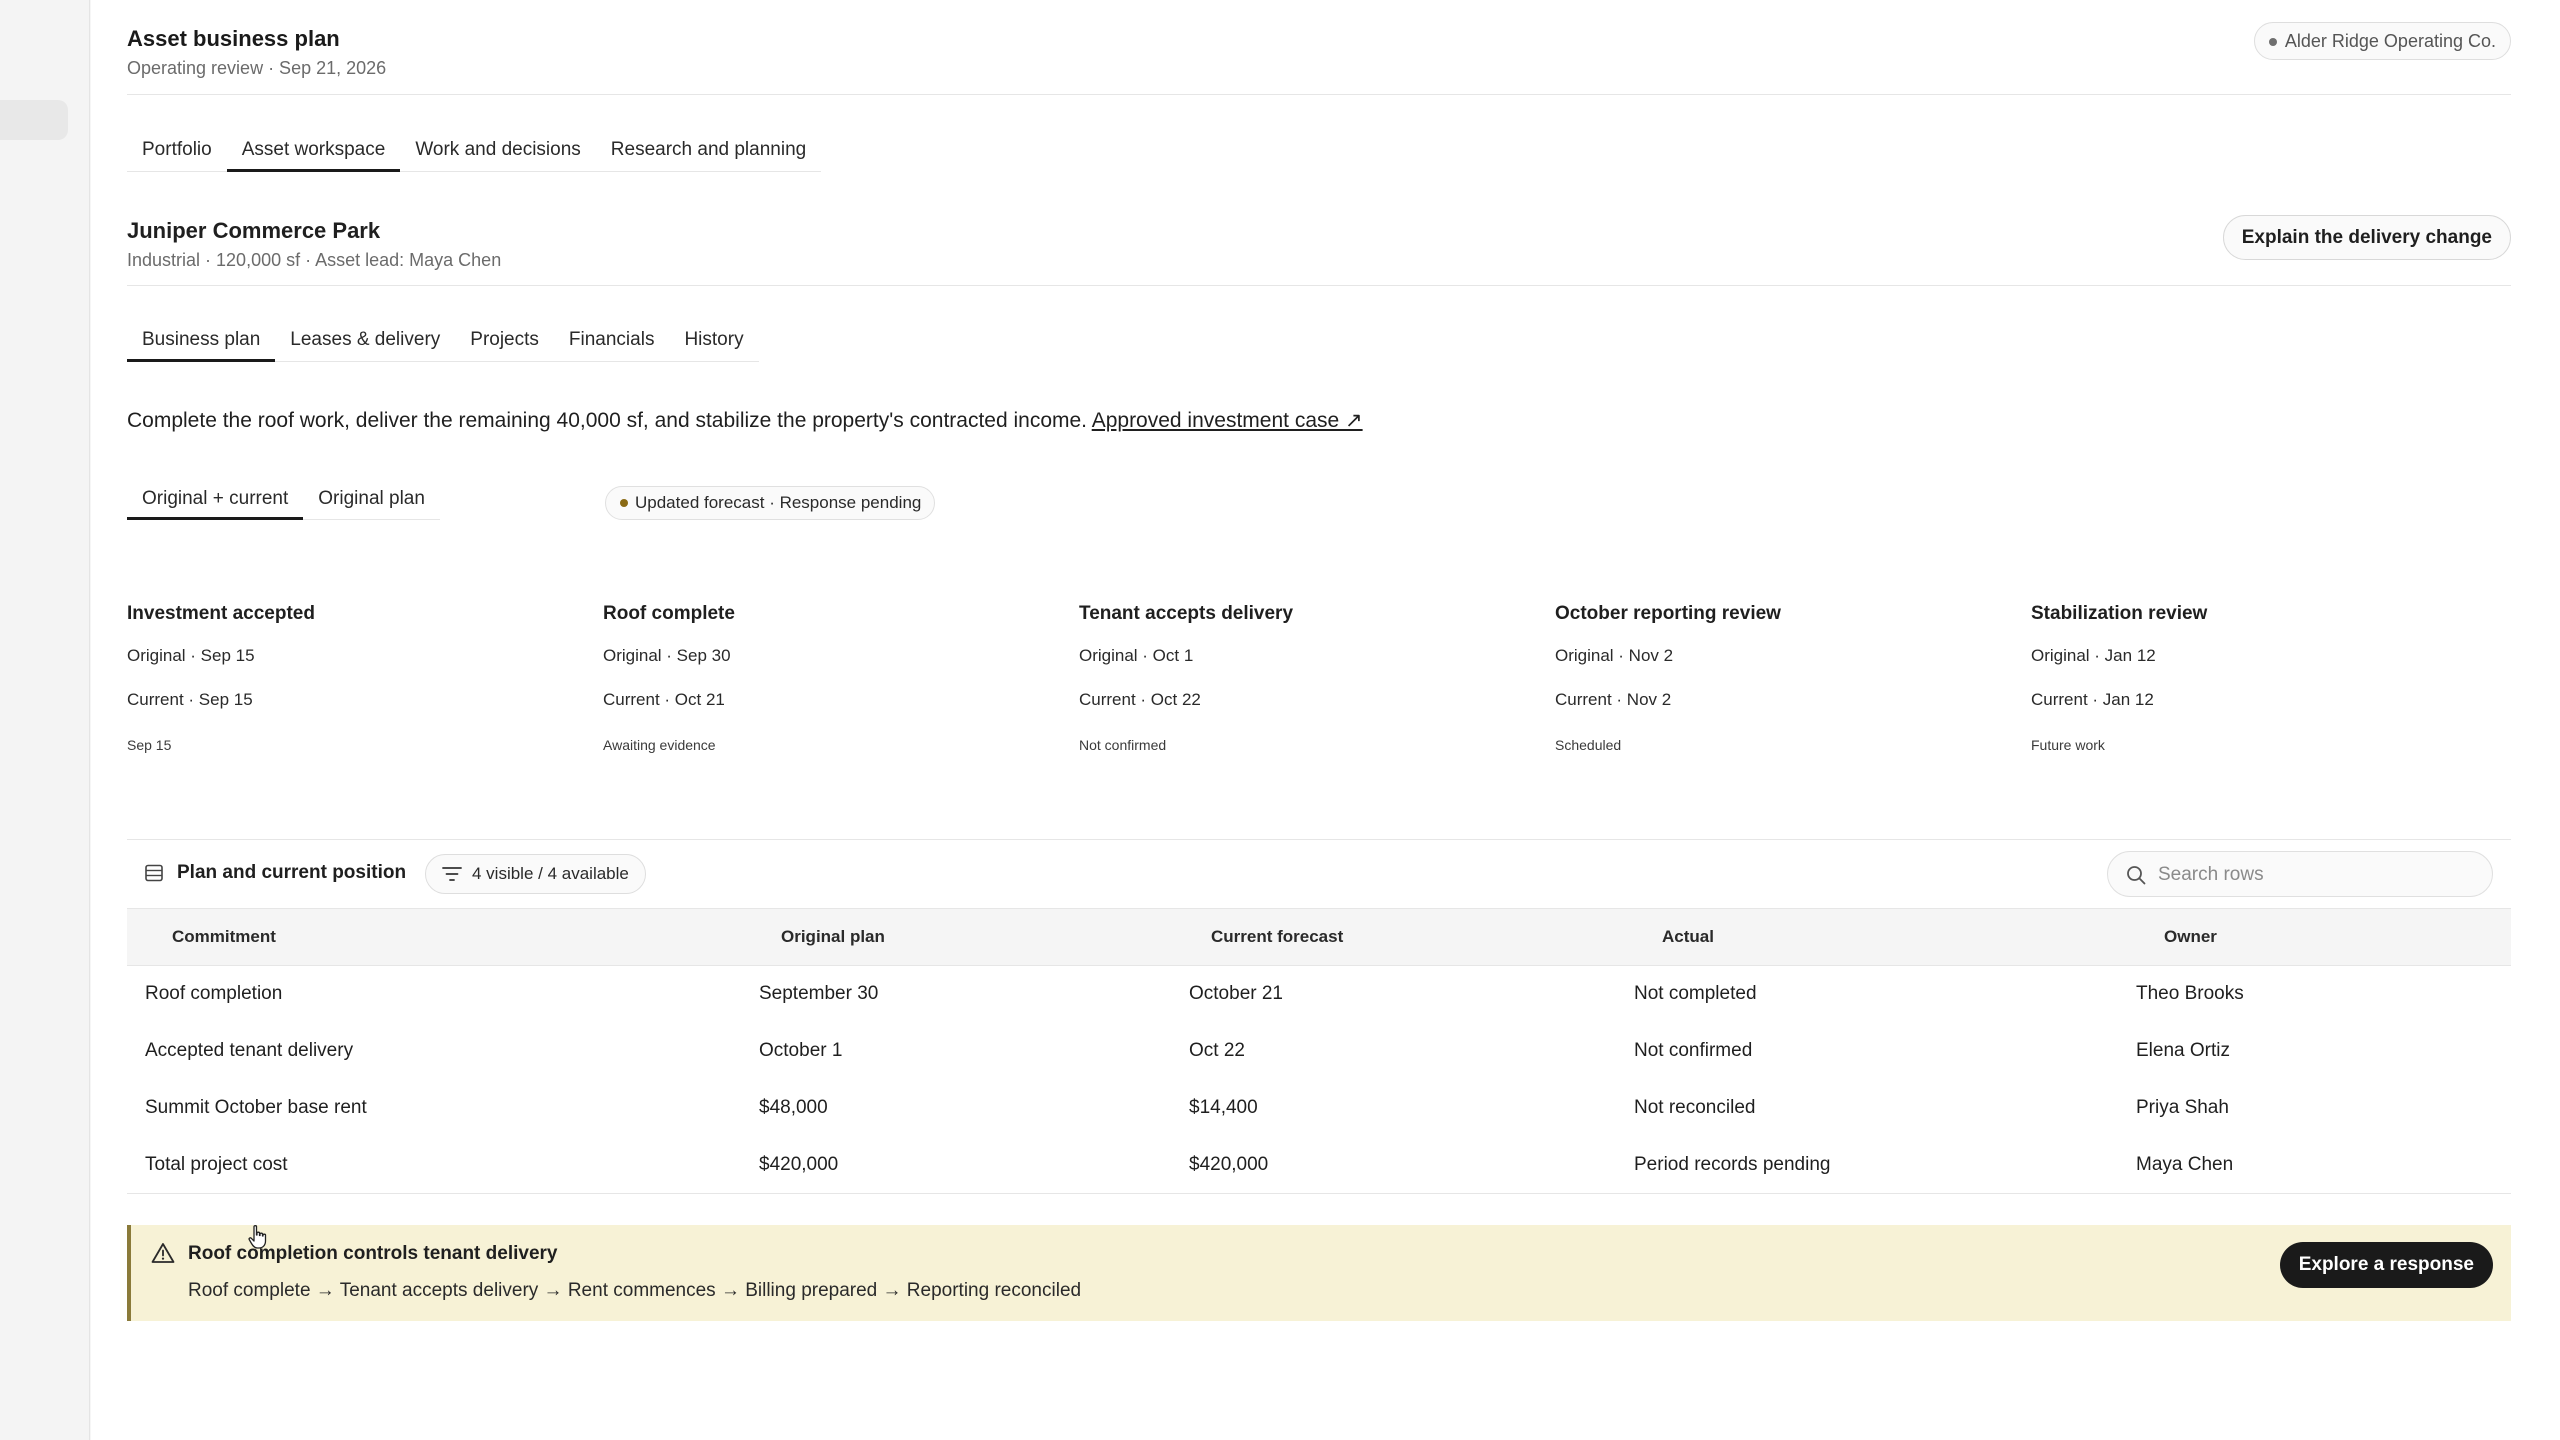  I want to click on cell-commitment: Accepted tenant delivery, so click(249, 1050).